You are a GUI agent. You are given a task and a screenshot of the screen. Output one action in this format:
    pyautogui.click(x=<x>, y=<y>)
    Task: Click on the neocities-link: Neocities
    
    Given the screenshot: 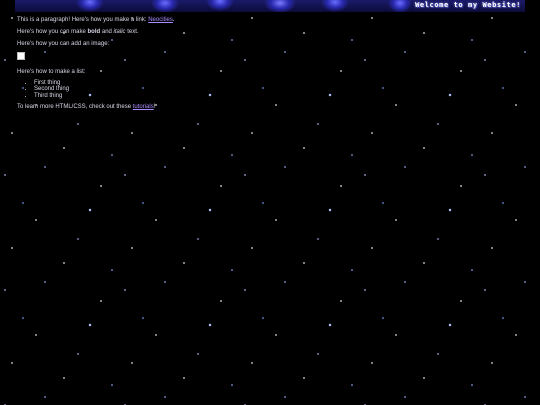 What is the action you would take?
    pyautogui.click(x=160, y=20)
    